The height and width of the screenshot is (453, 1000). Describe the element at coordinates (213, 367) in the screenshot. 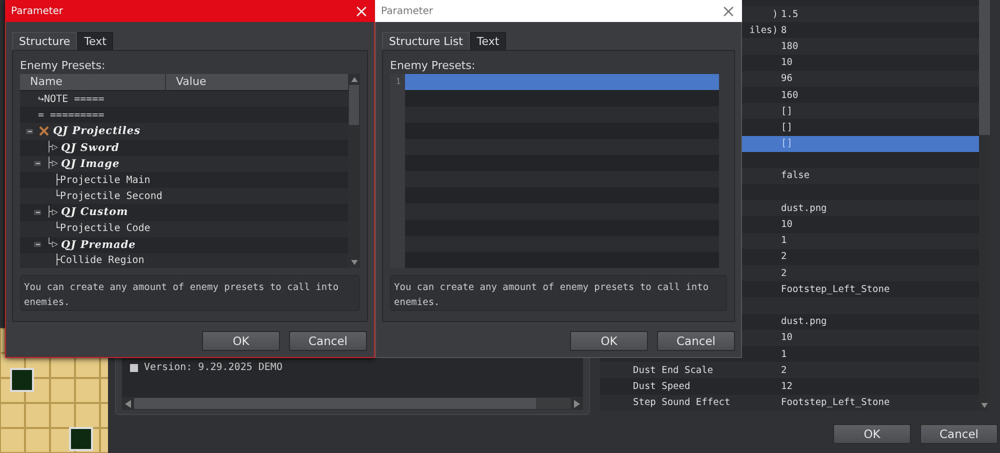

I see `version-text: Version: 9.29.2025 DEMO` at that location.